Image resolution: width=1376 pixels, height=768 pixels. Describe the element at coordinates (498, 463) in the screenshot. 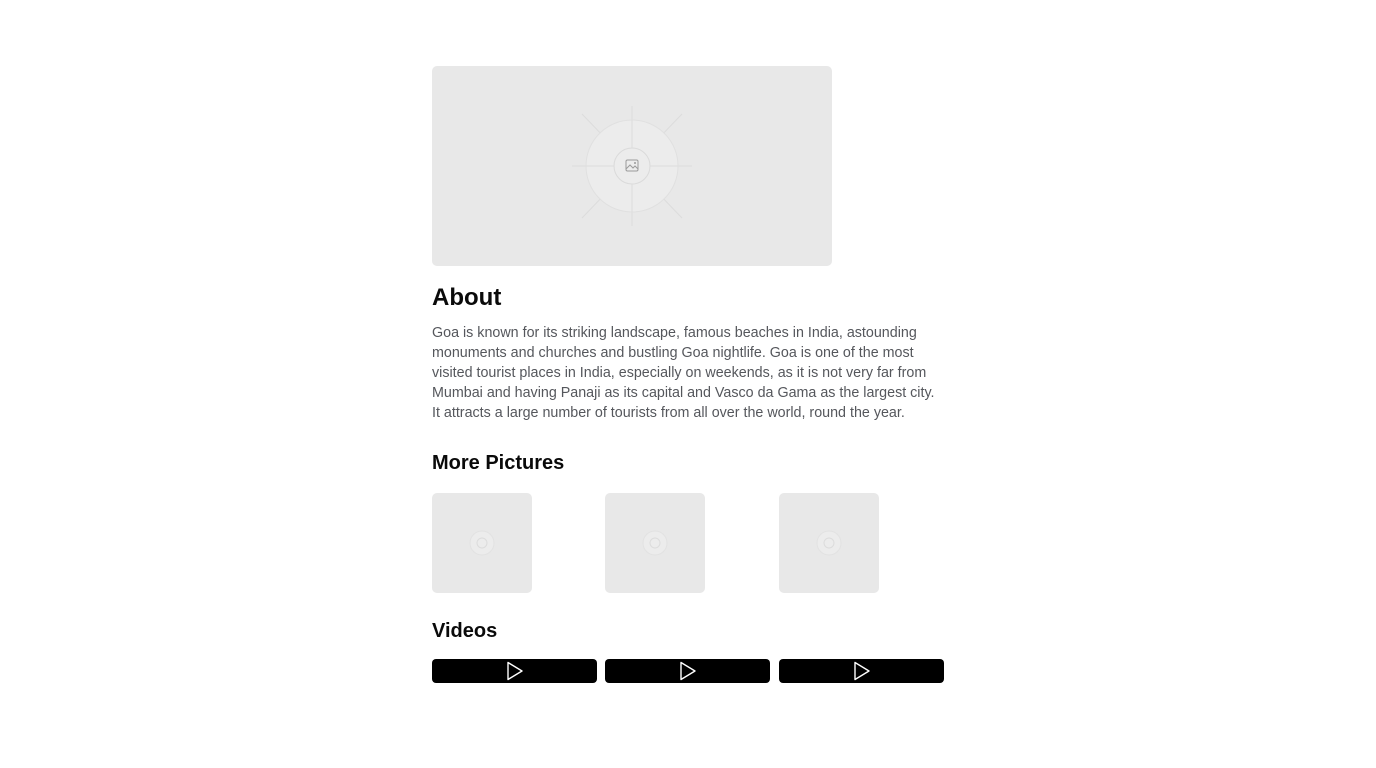

I see `more-pictures-heading: More Pictures` at that location.